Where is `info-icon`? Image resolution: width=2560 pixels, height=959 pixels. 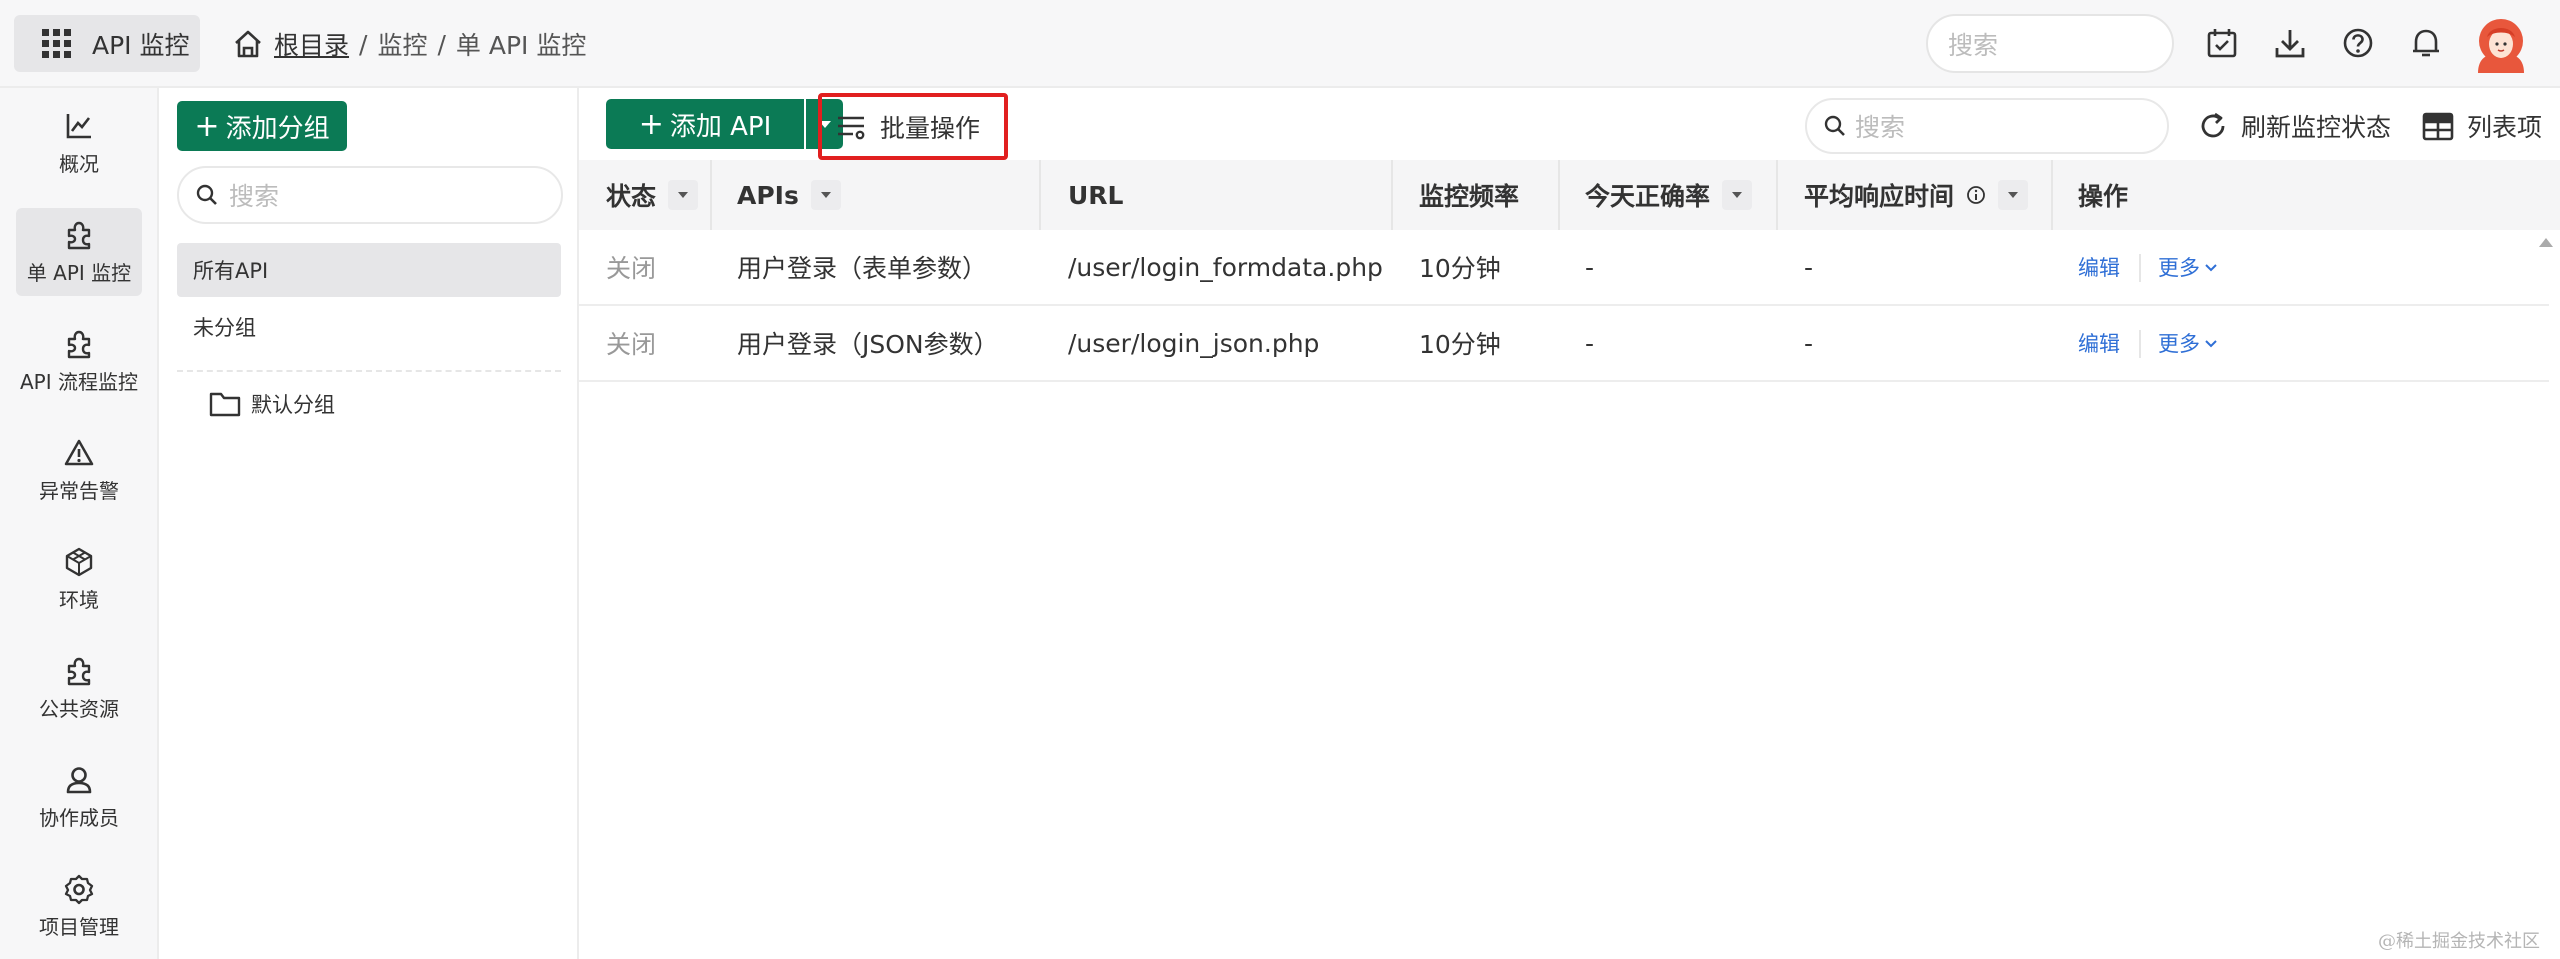
info-icon is located at coordinates (1976, 195).